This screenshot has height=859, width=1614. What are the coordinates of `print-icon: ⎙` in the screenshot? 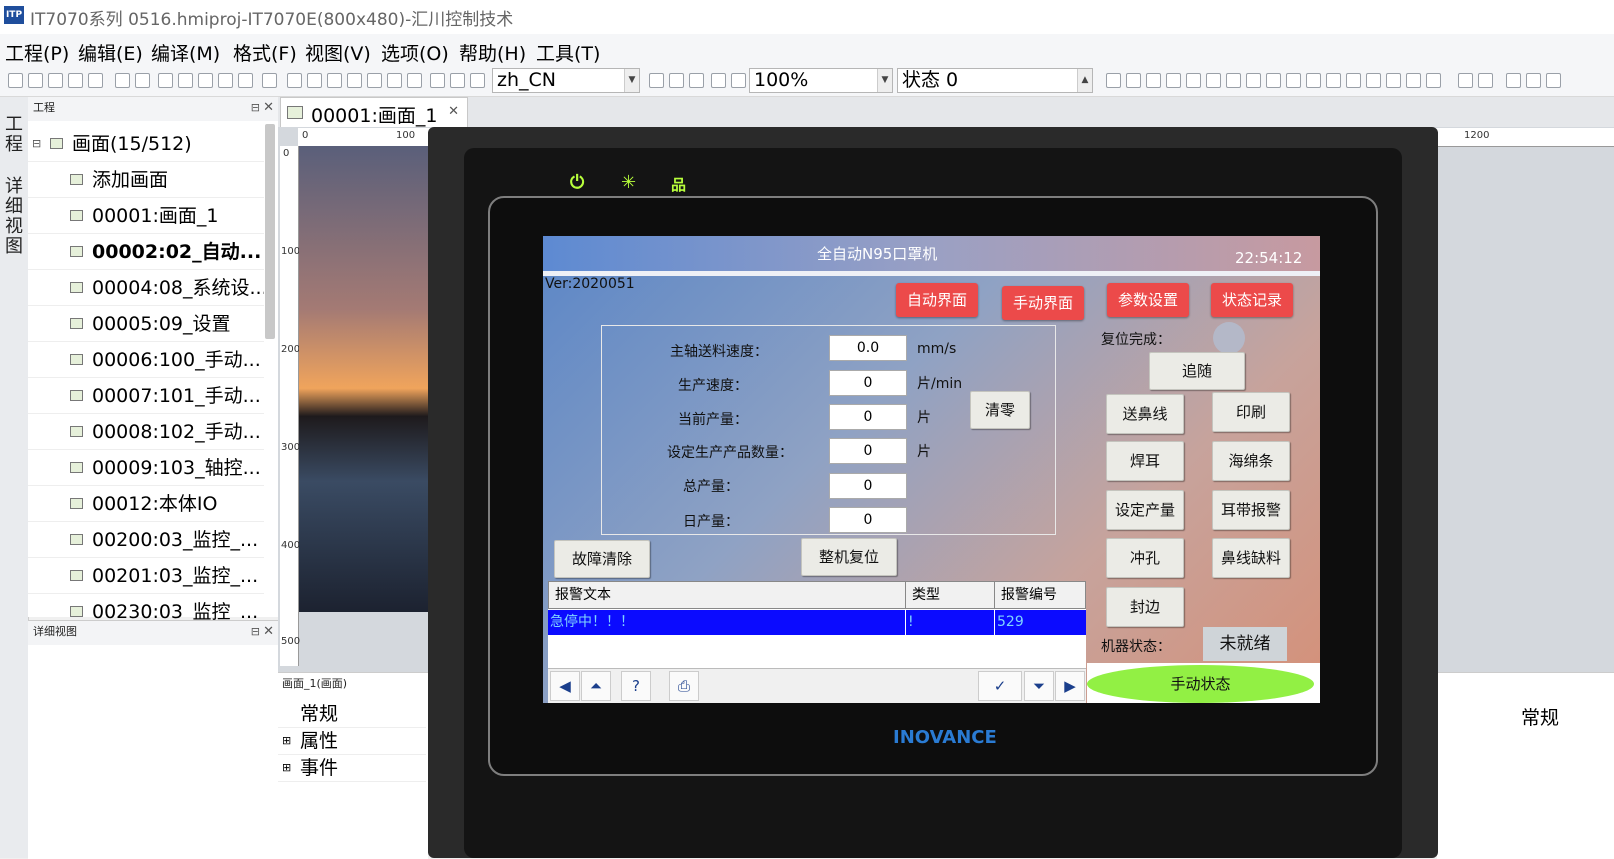 It's located at (684, 686).